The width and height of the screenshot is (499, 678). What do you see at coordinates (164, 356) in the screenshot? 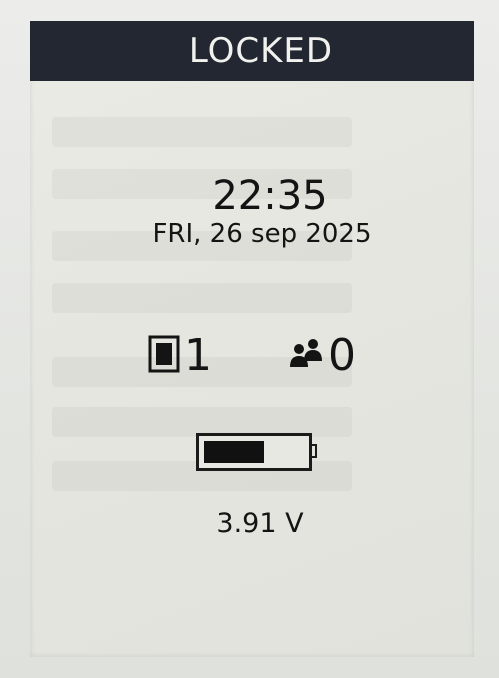
I see `device-icon` at bounding box center [164, 356].